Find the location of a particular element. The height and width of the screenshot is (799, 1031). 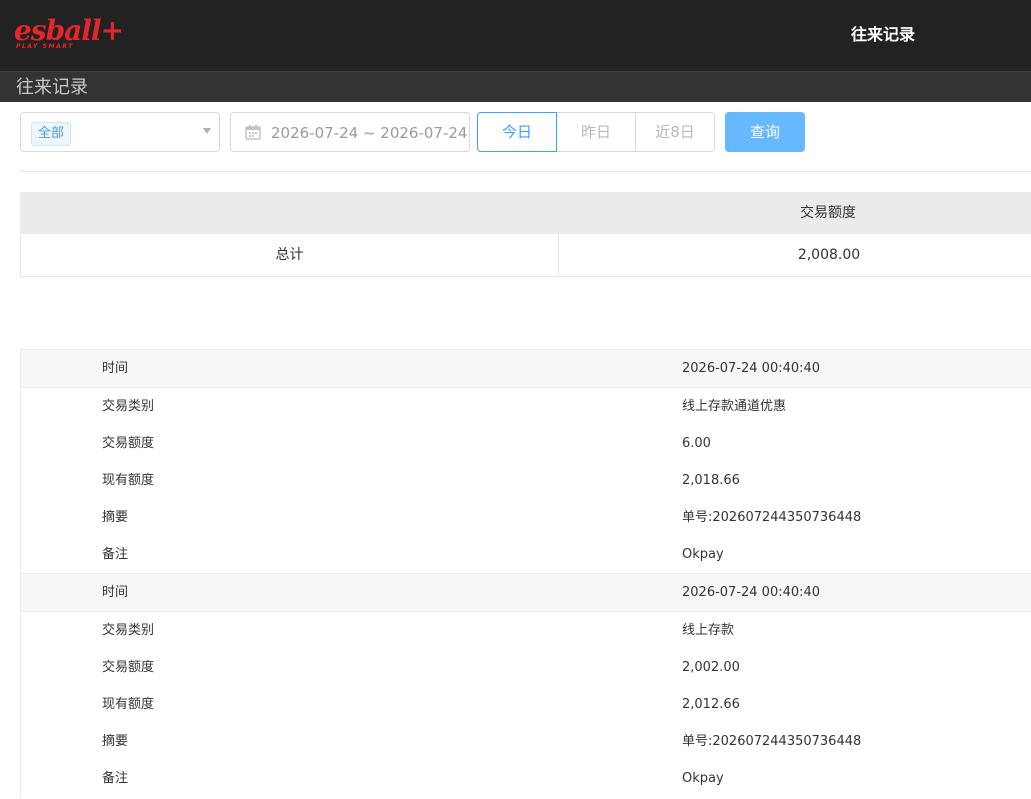

page-header-title: 往来记录 is located at coordinates (883, 34).